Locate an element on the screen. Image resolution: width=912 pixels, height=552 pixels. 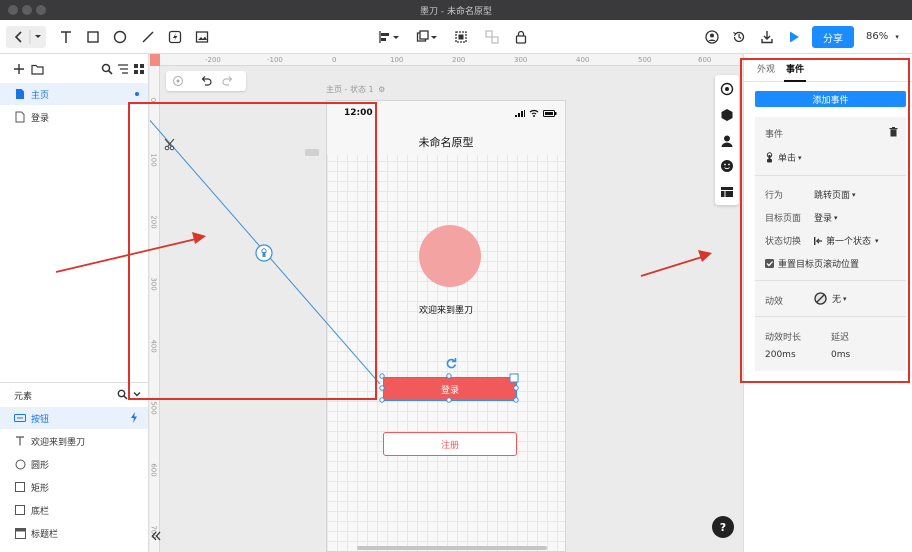
rectangle-tool-button is located at coordinates (93, 37).